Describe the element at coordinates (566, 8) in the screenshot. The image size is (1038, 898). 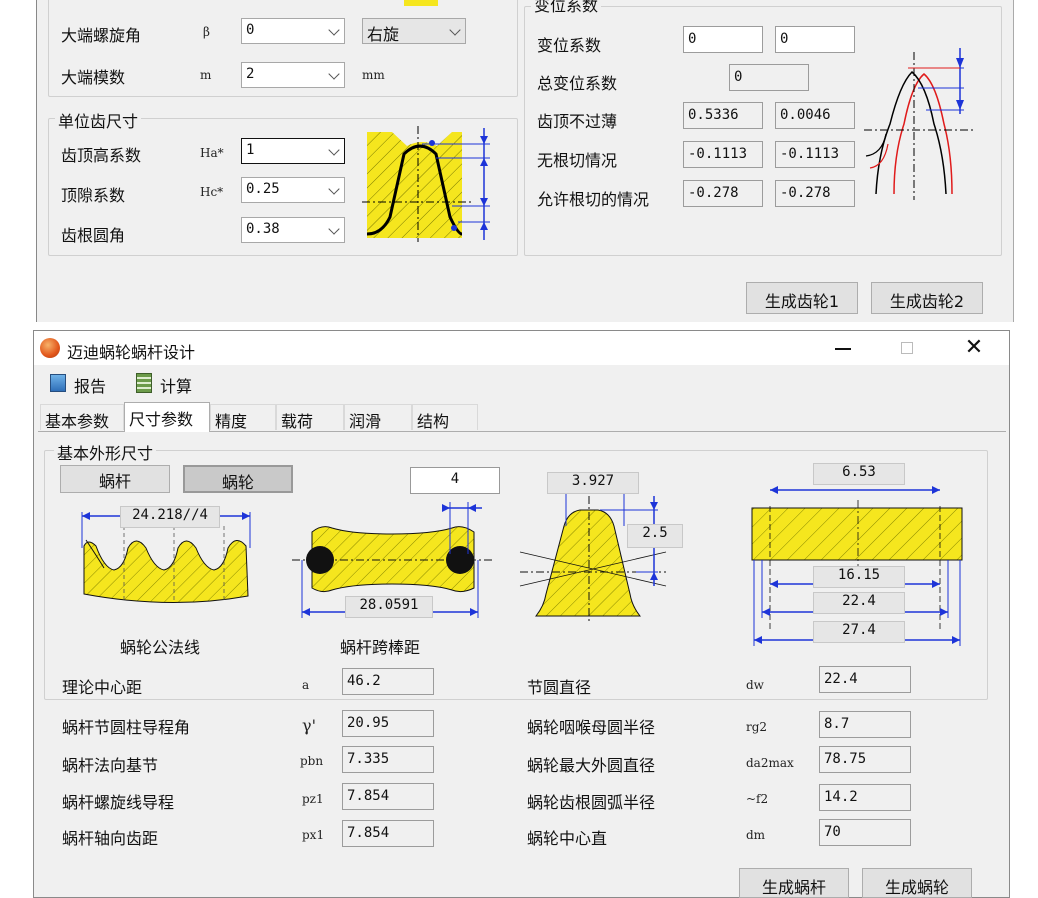
I see `shift-coef-title: 变位系数` at that location.